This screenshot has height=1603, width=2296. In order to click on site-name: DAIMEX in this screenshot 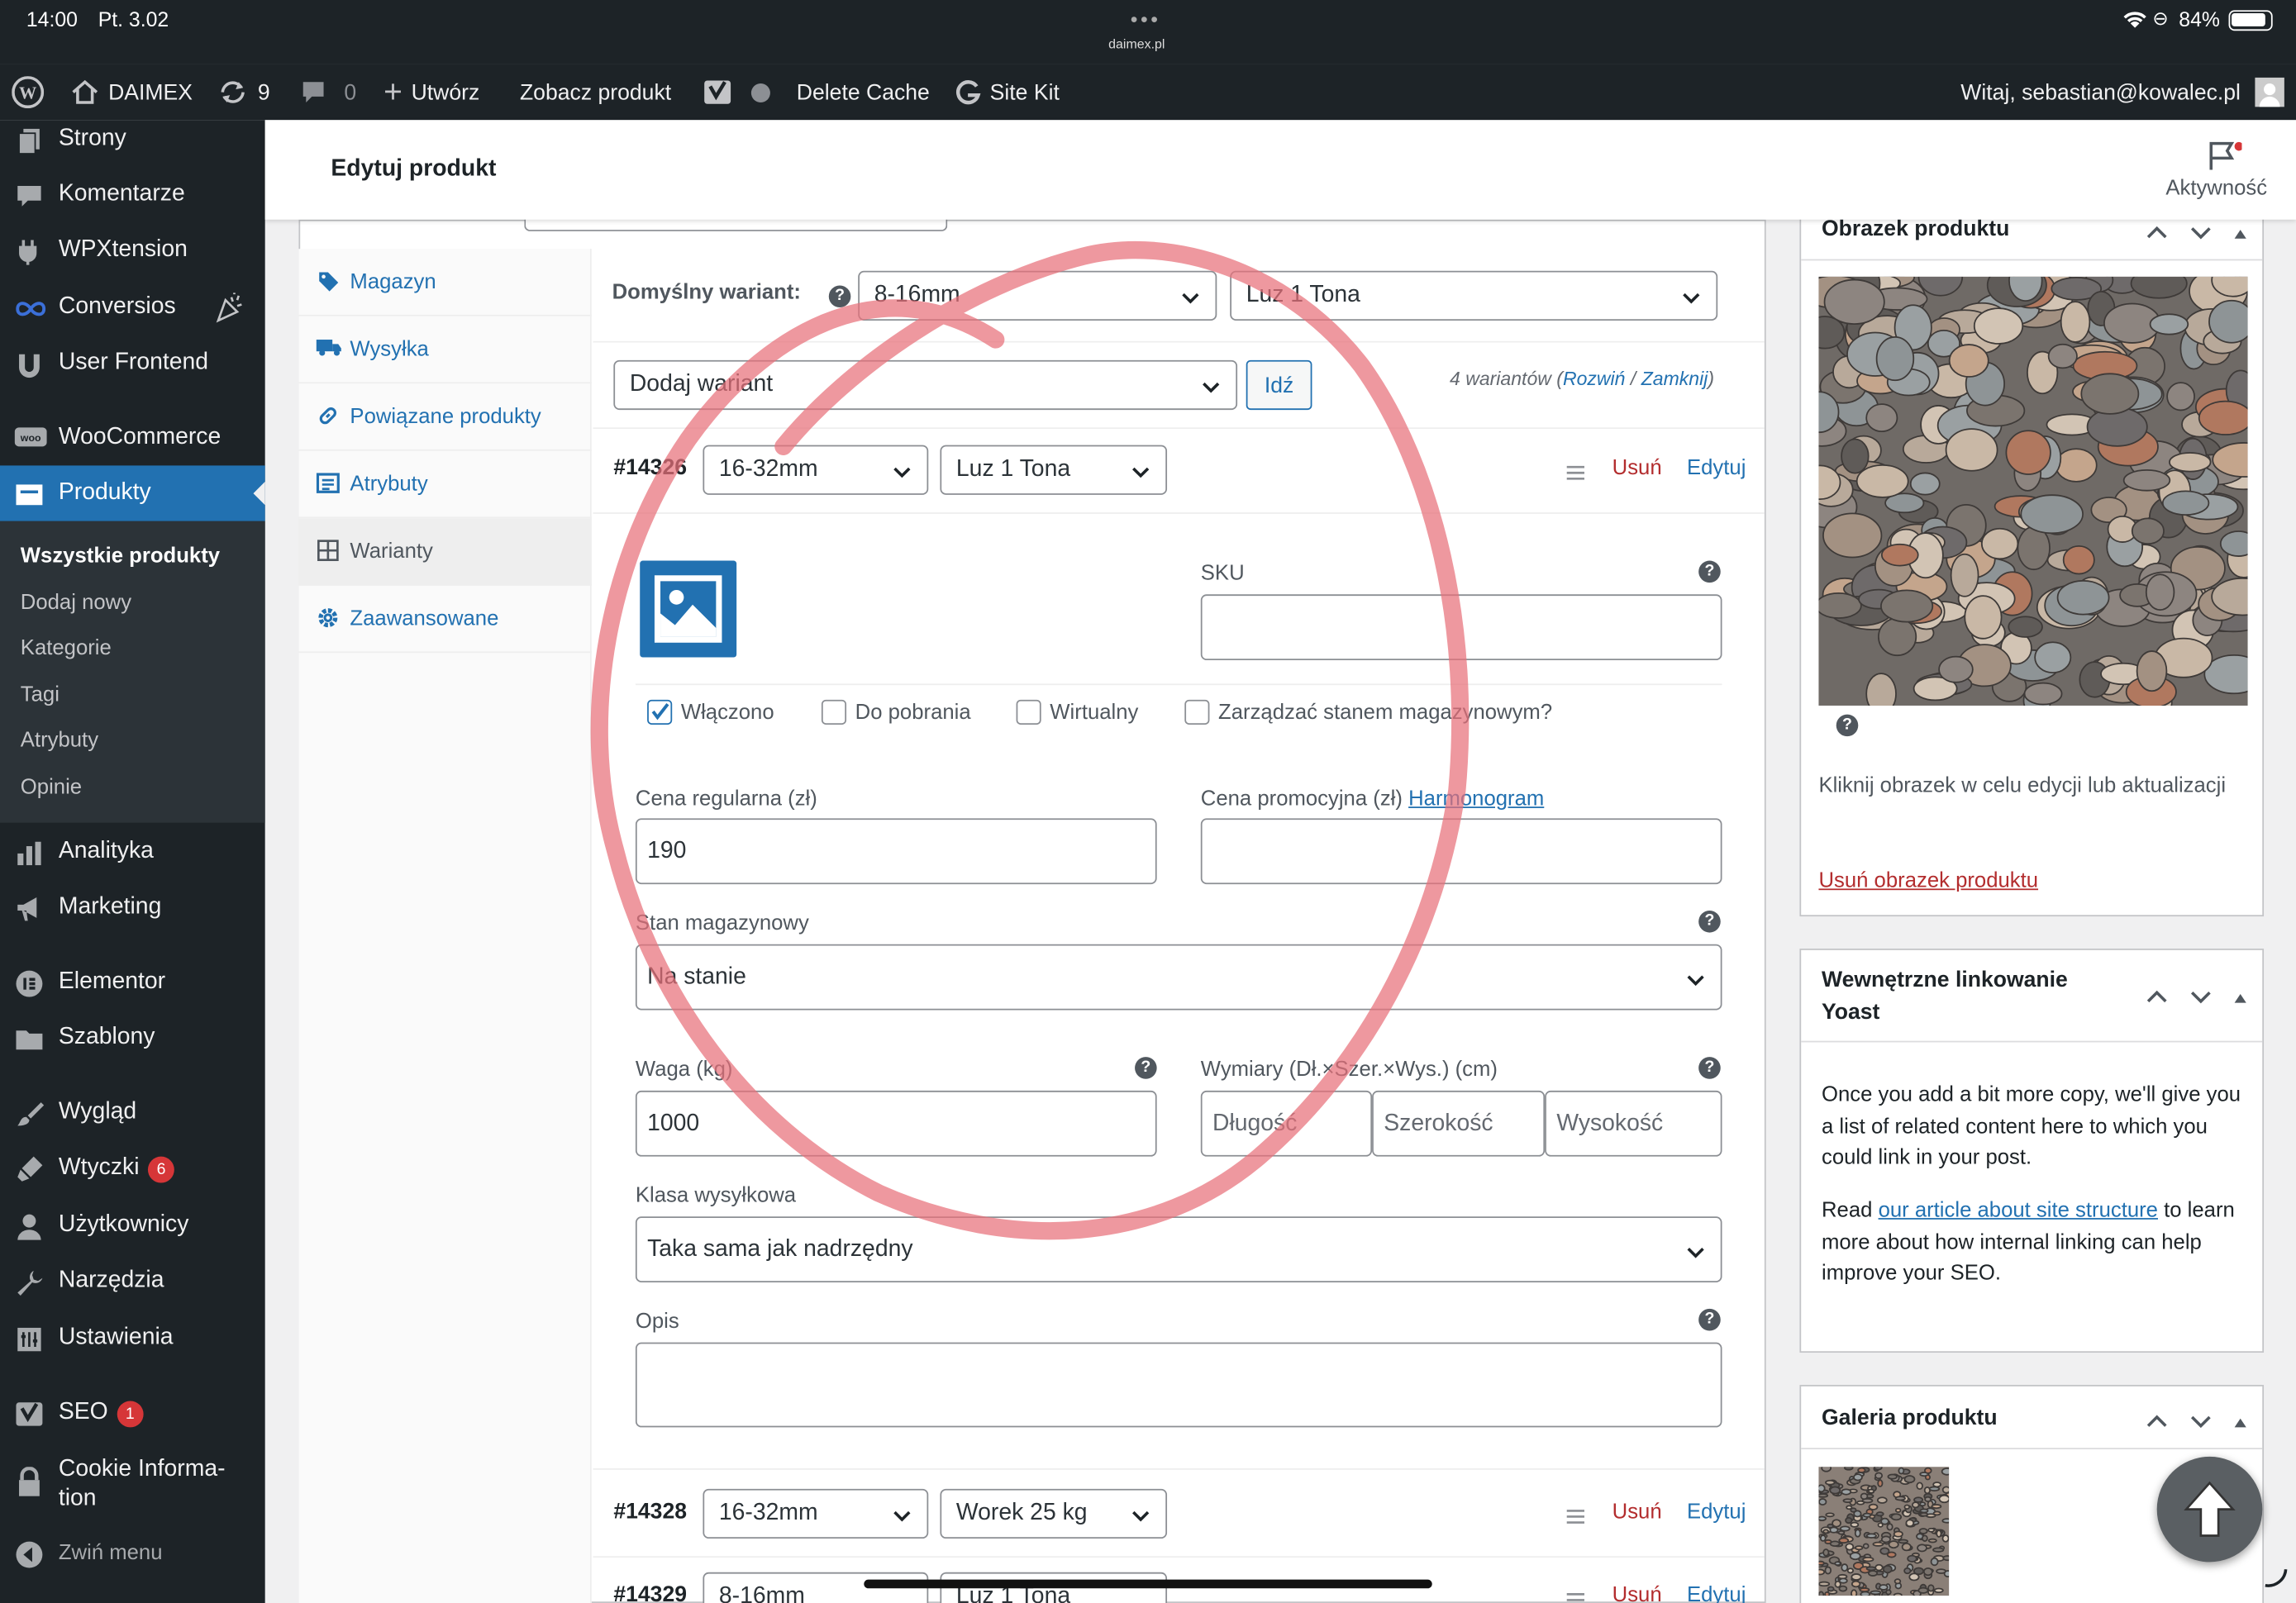, I will do `click(150, 92)`.